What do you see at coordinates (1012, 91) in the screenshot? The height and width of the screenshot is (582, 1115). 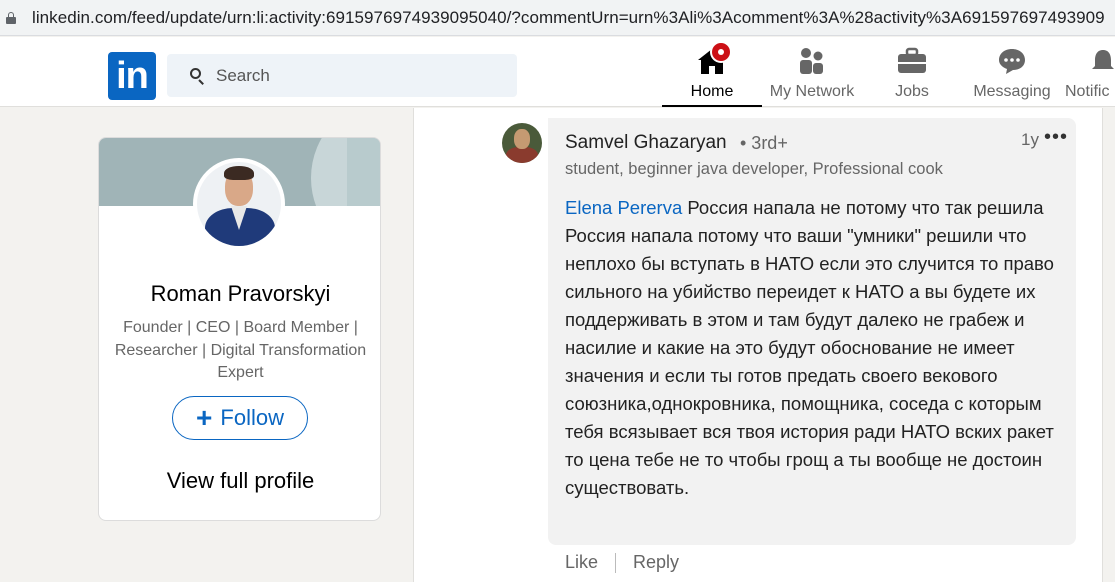 I see `nav-messaging-label: Messaging` at bounding box center [1012, 91].